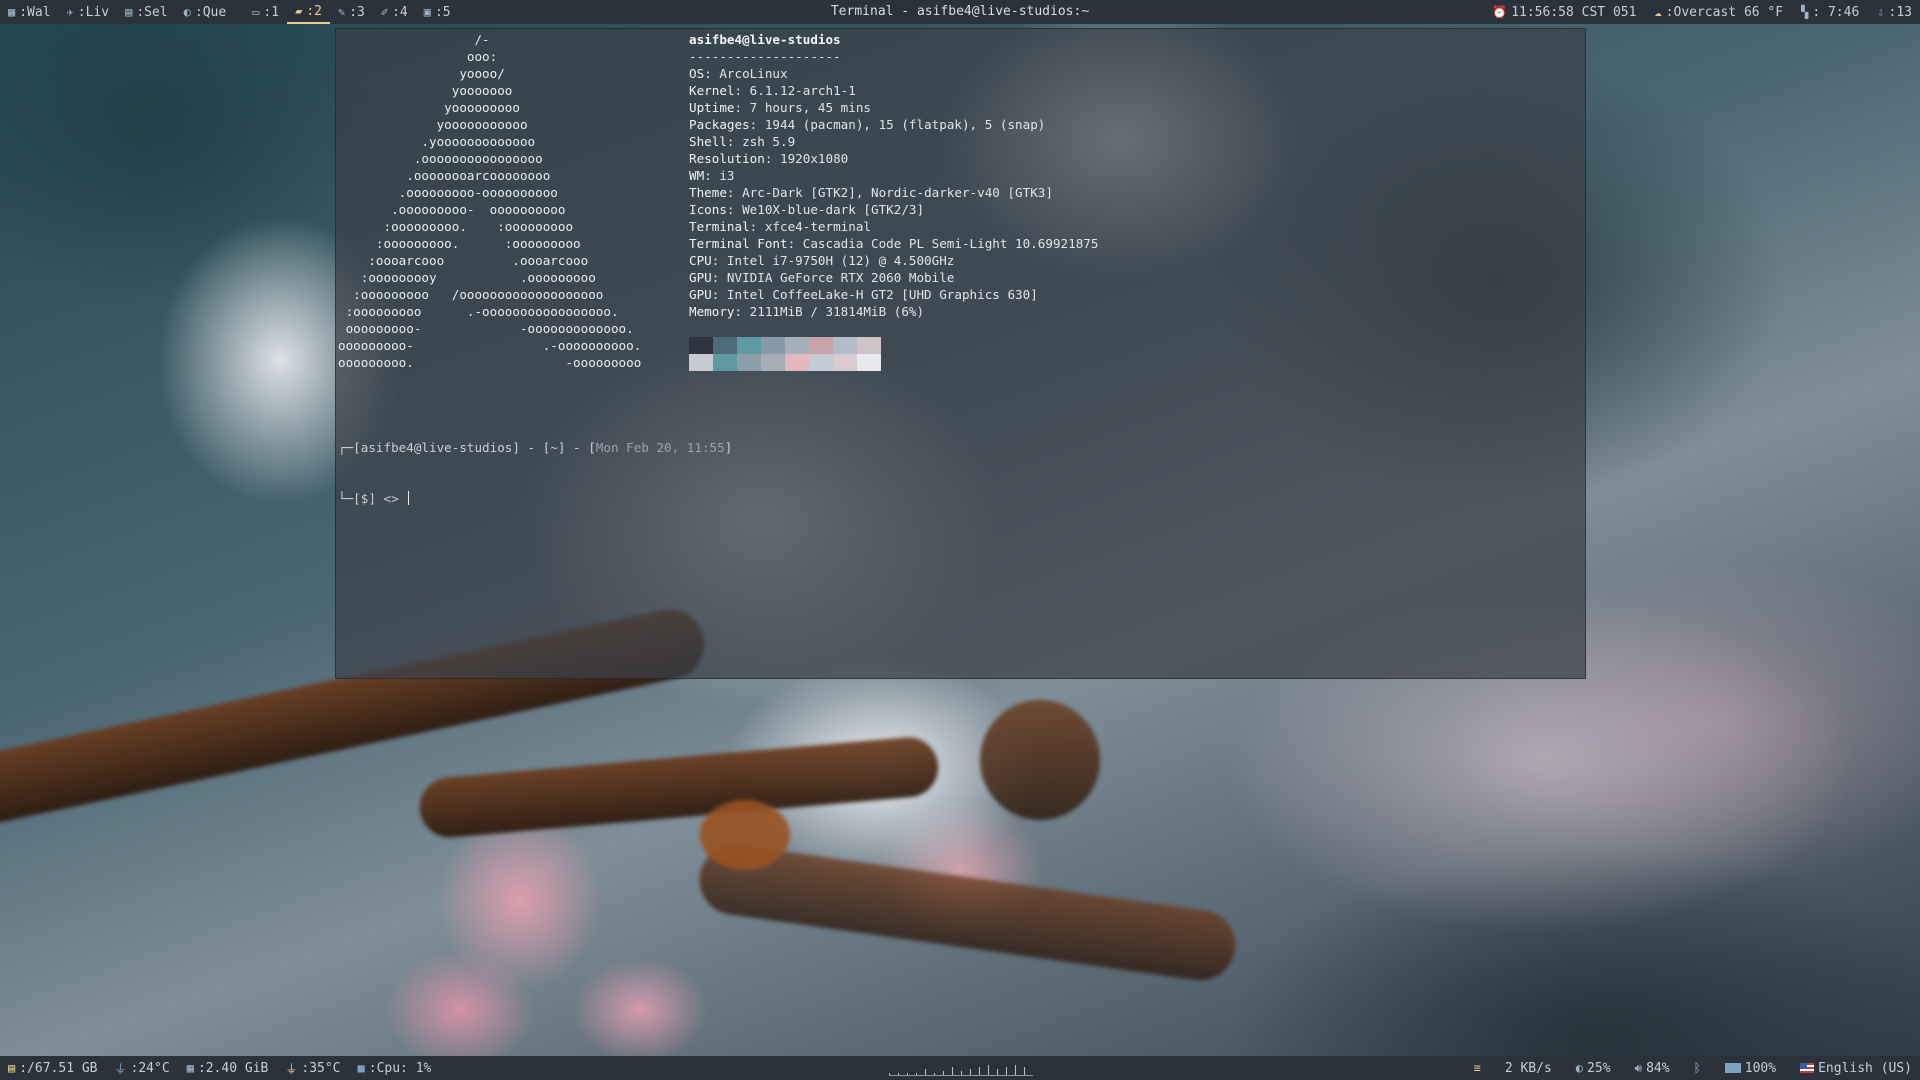  What do you see at coordinates (708, 209) in the screenshot?
I see `info-key: Icons` at bounding box center [708, 209].